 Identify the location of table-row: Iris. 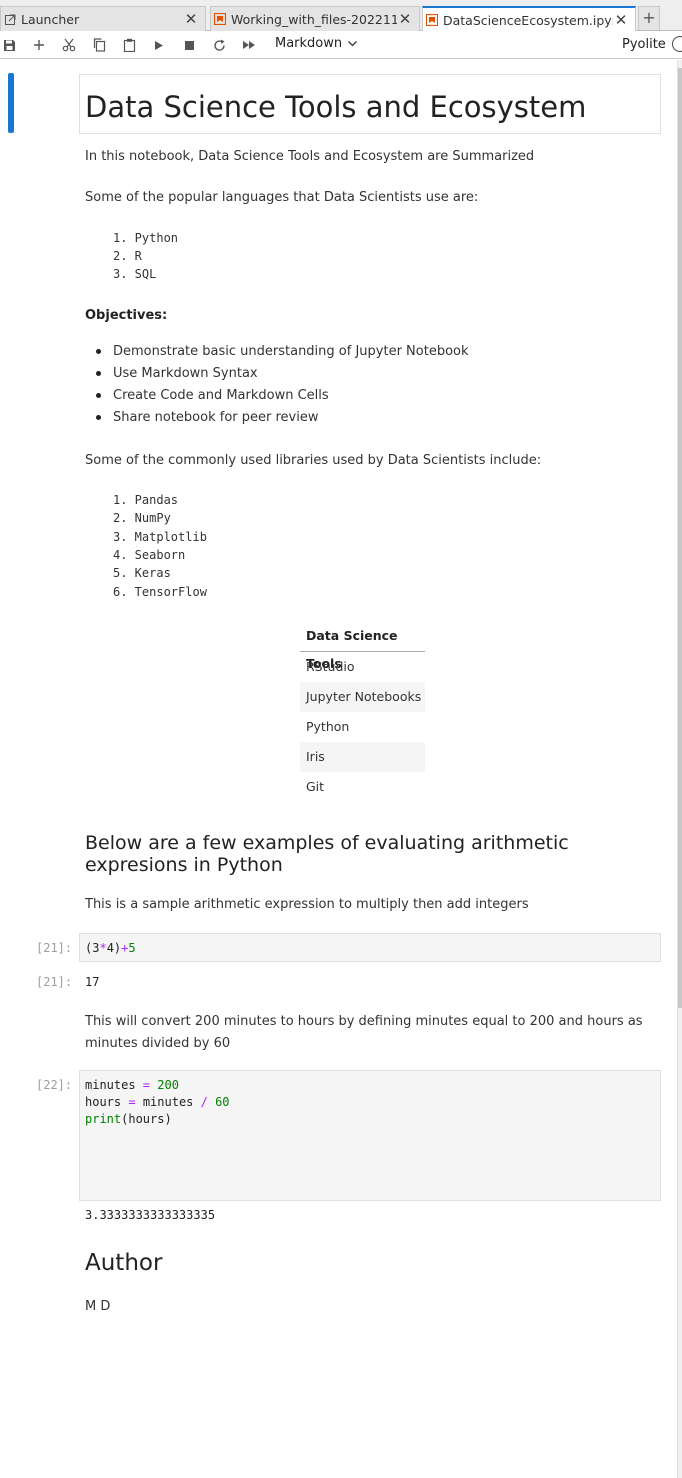
(362, 757).